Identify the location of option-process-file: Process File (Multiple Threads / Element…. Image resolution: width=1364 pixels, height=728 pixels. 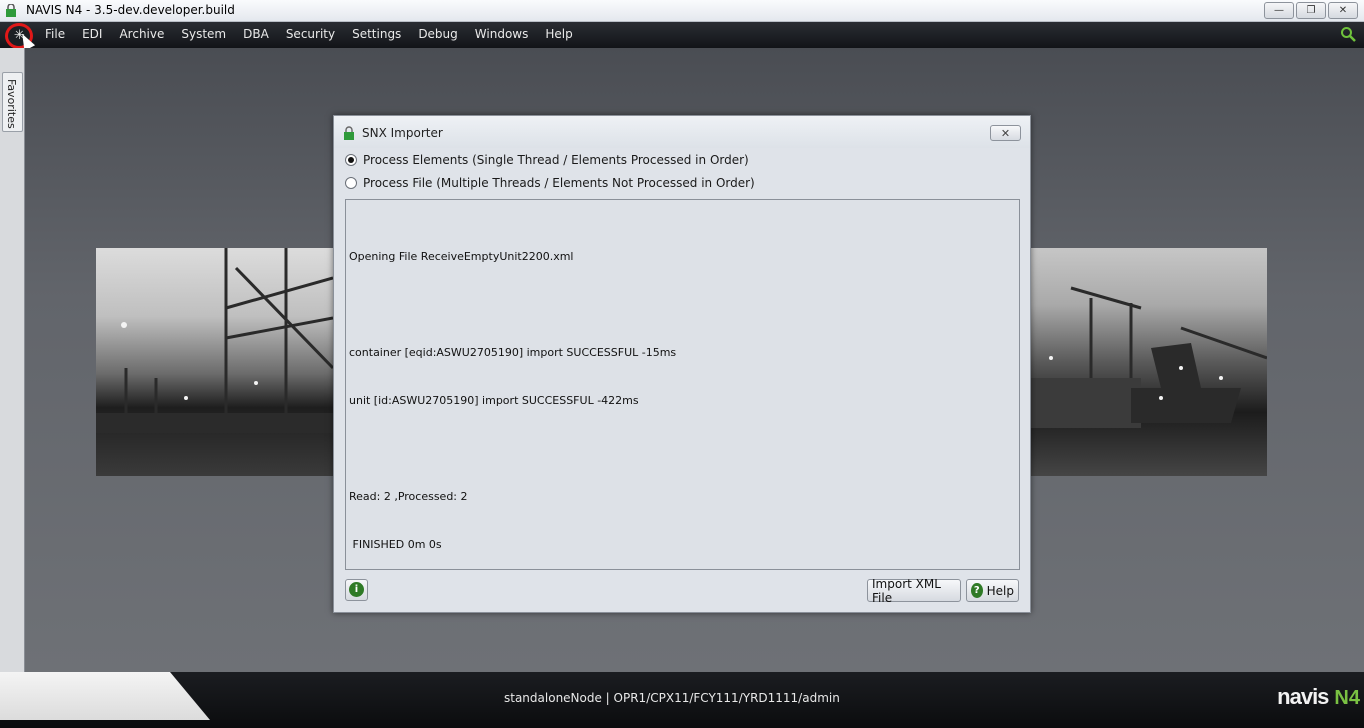
(550, 183).